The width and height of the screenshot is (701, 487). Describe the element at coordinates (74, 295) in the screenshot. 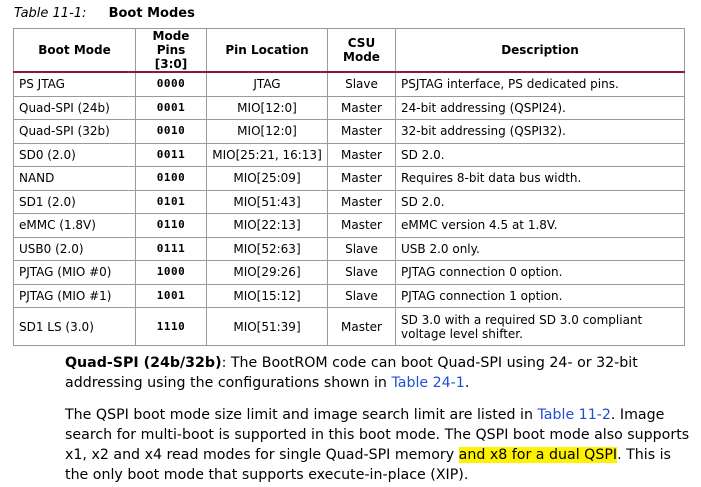

I see `cell-boot-mode: PJTAG (MIO #1)` at that location.